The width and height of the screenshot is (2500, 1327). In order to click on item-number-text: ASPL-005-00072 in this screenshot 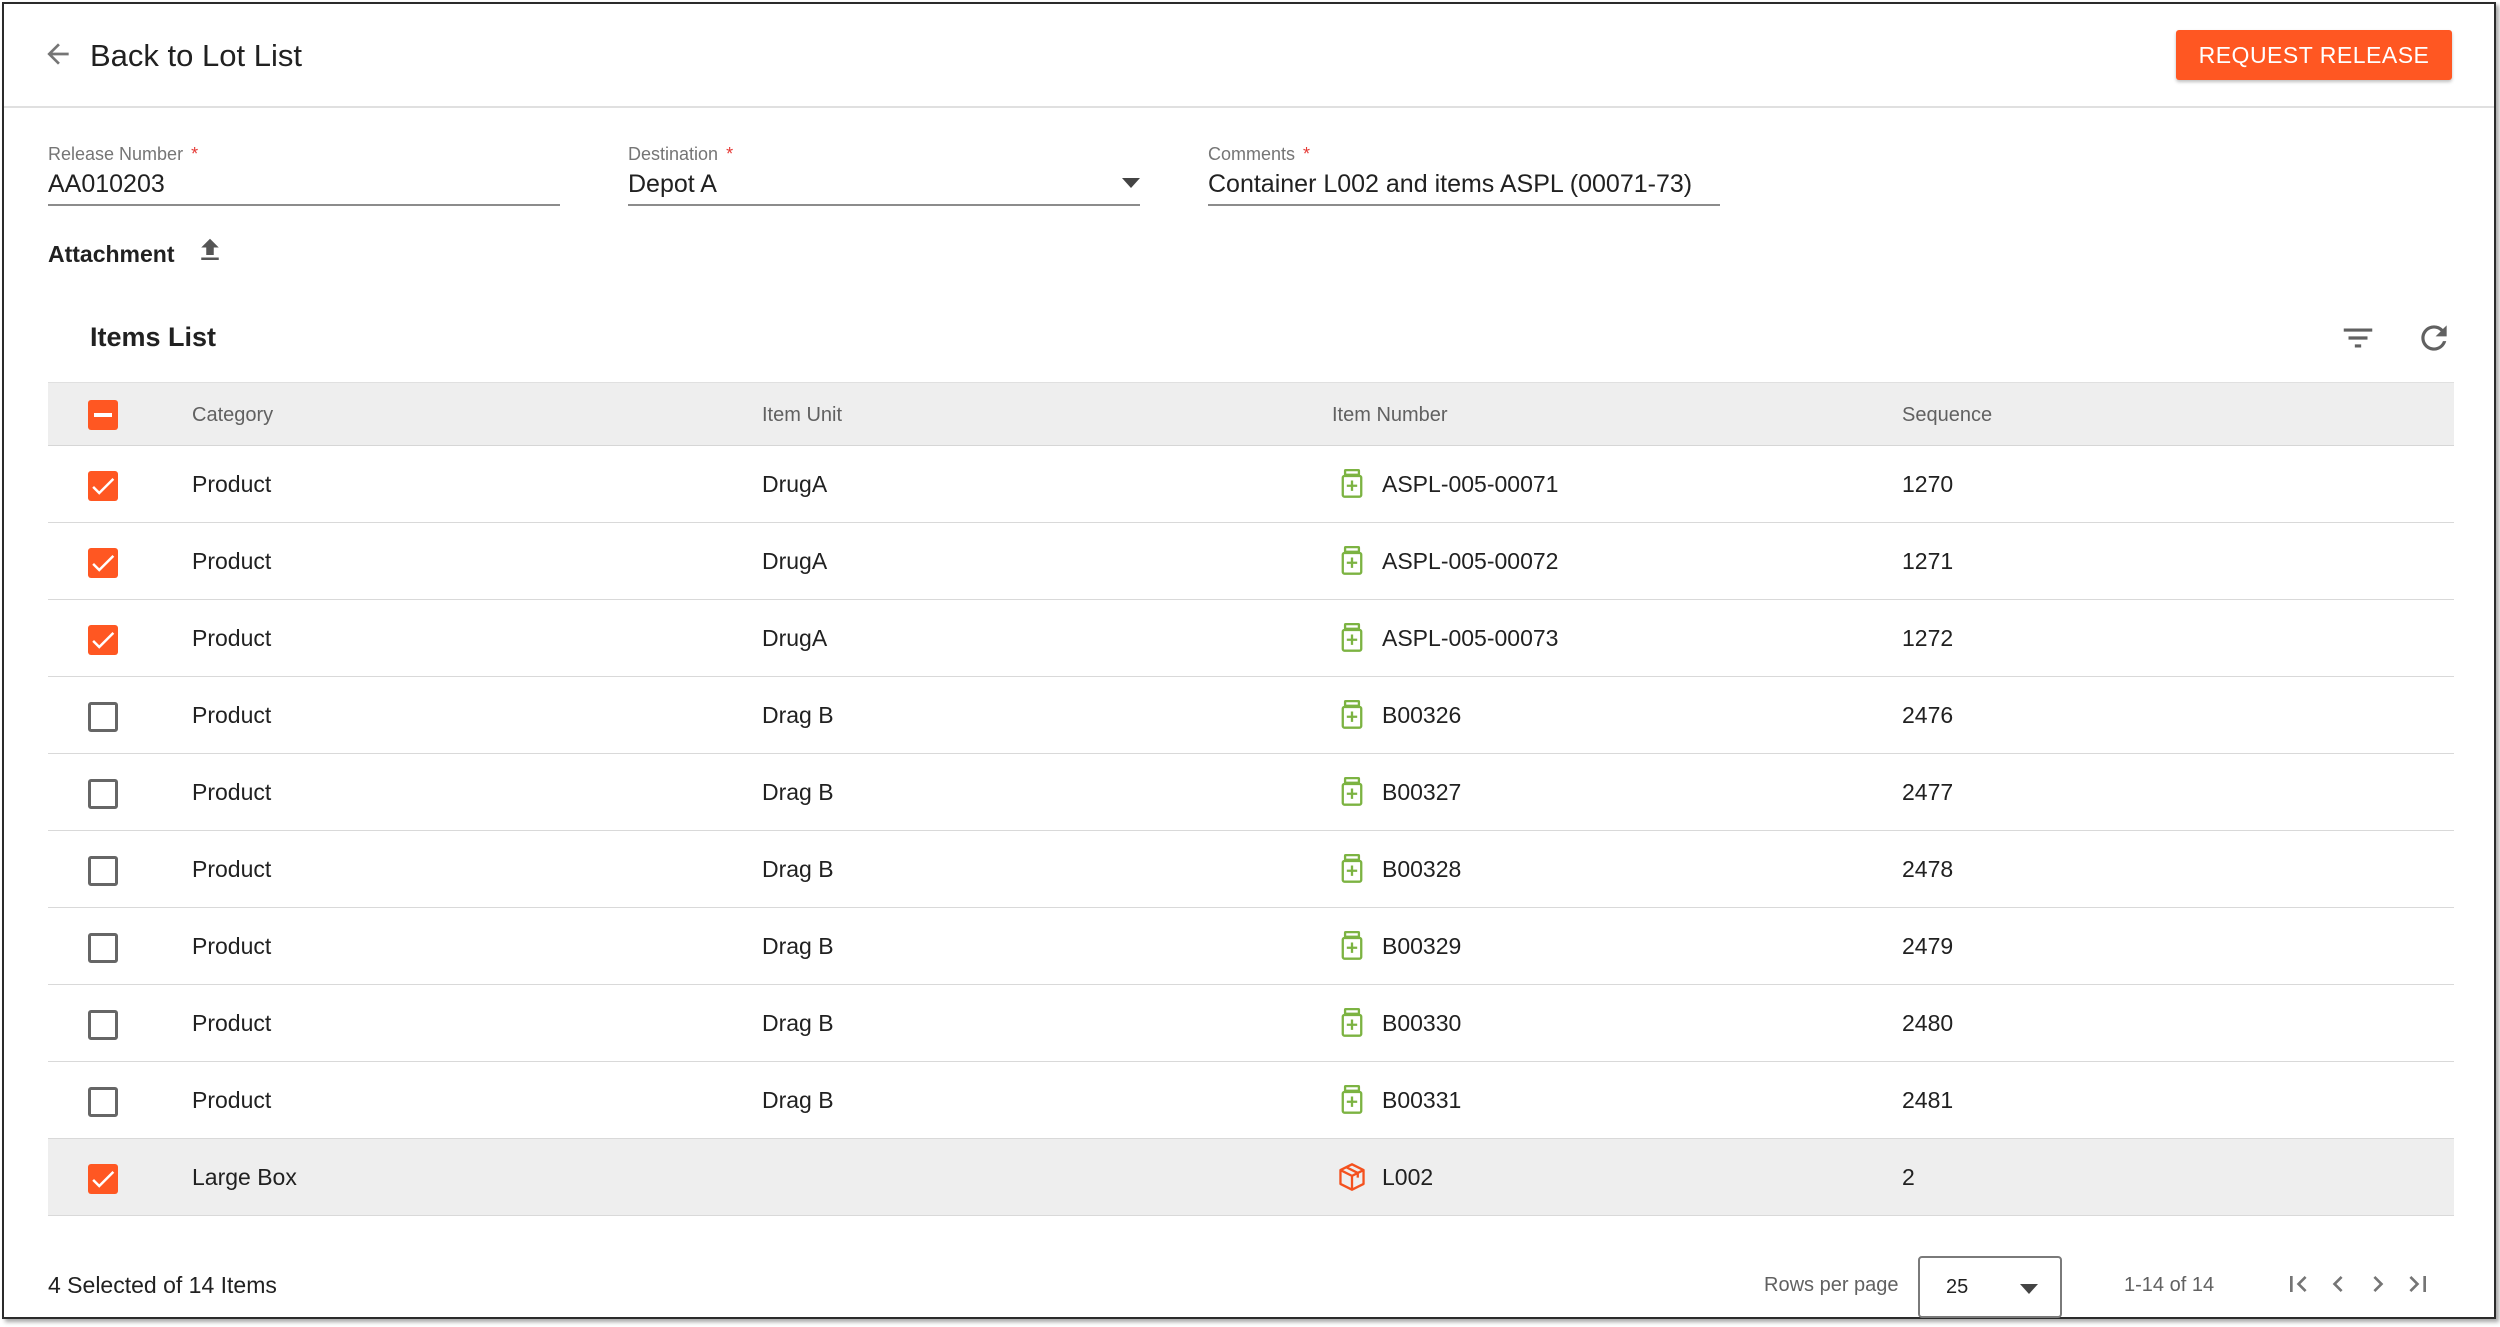, I will do `click(1470, 561)`.